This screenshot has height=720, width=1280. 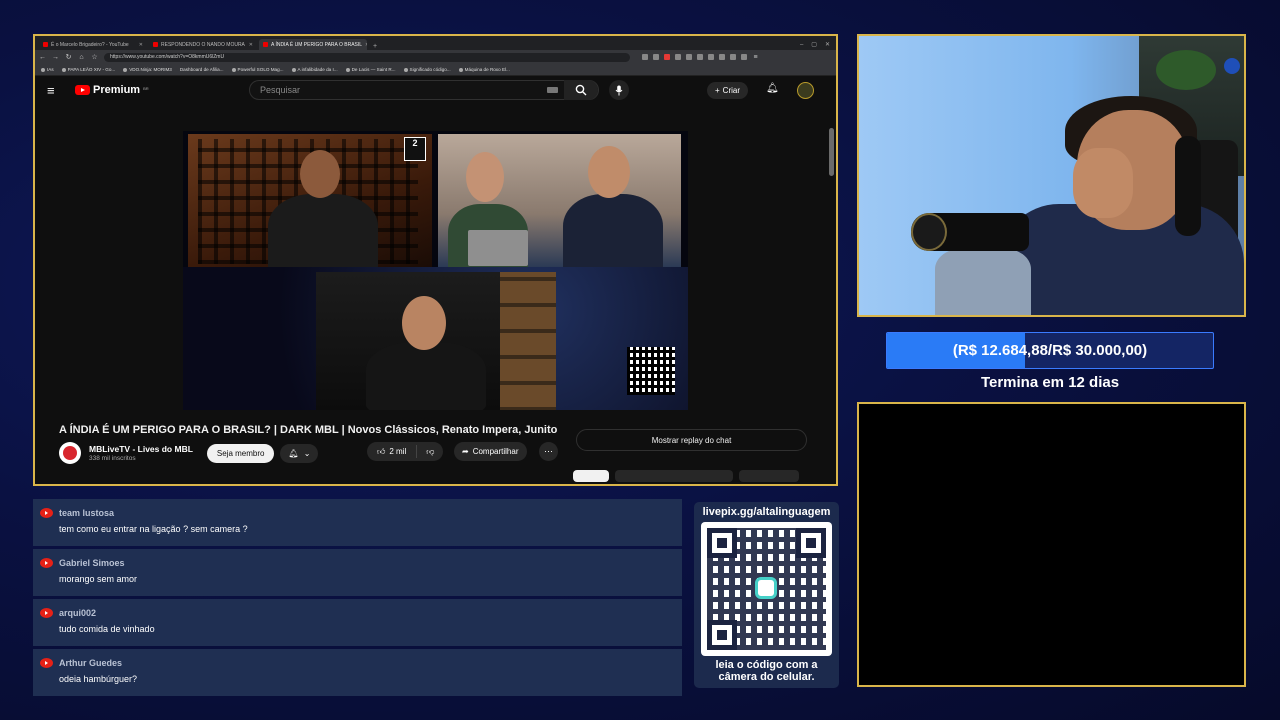 I want to click on more-actions-button: ⋯, so click(x=548, y=451).